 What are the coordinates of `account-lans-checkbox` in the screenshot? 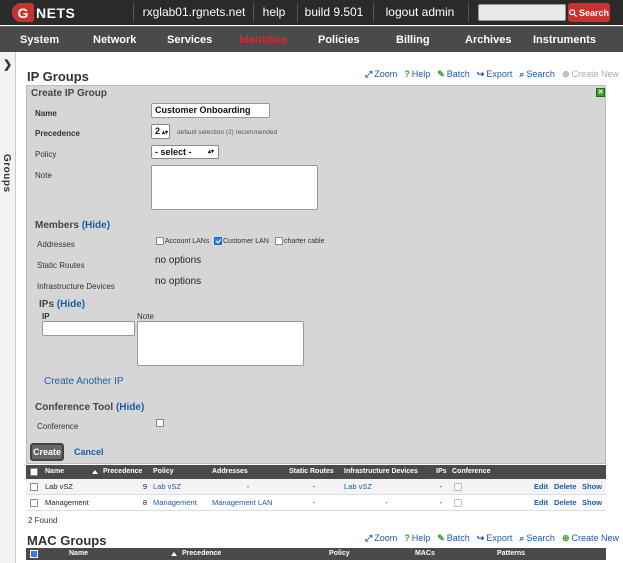 It's located at (160, 241).